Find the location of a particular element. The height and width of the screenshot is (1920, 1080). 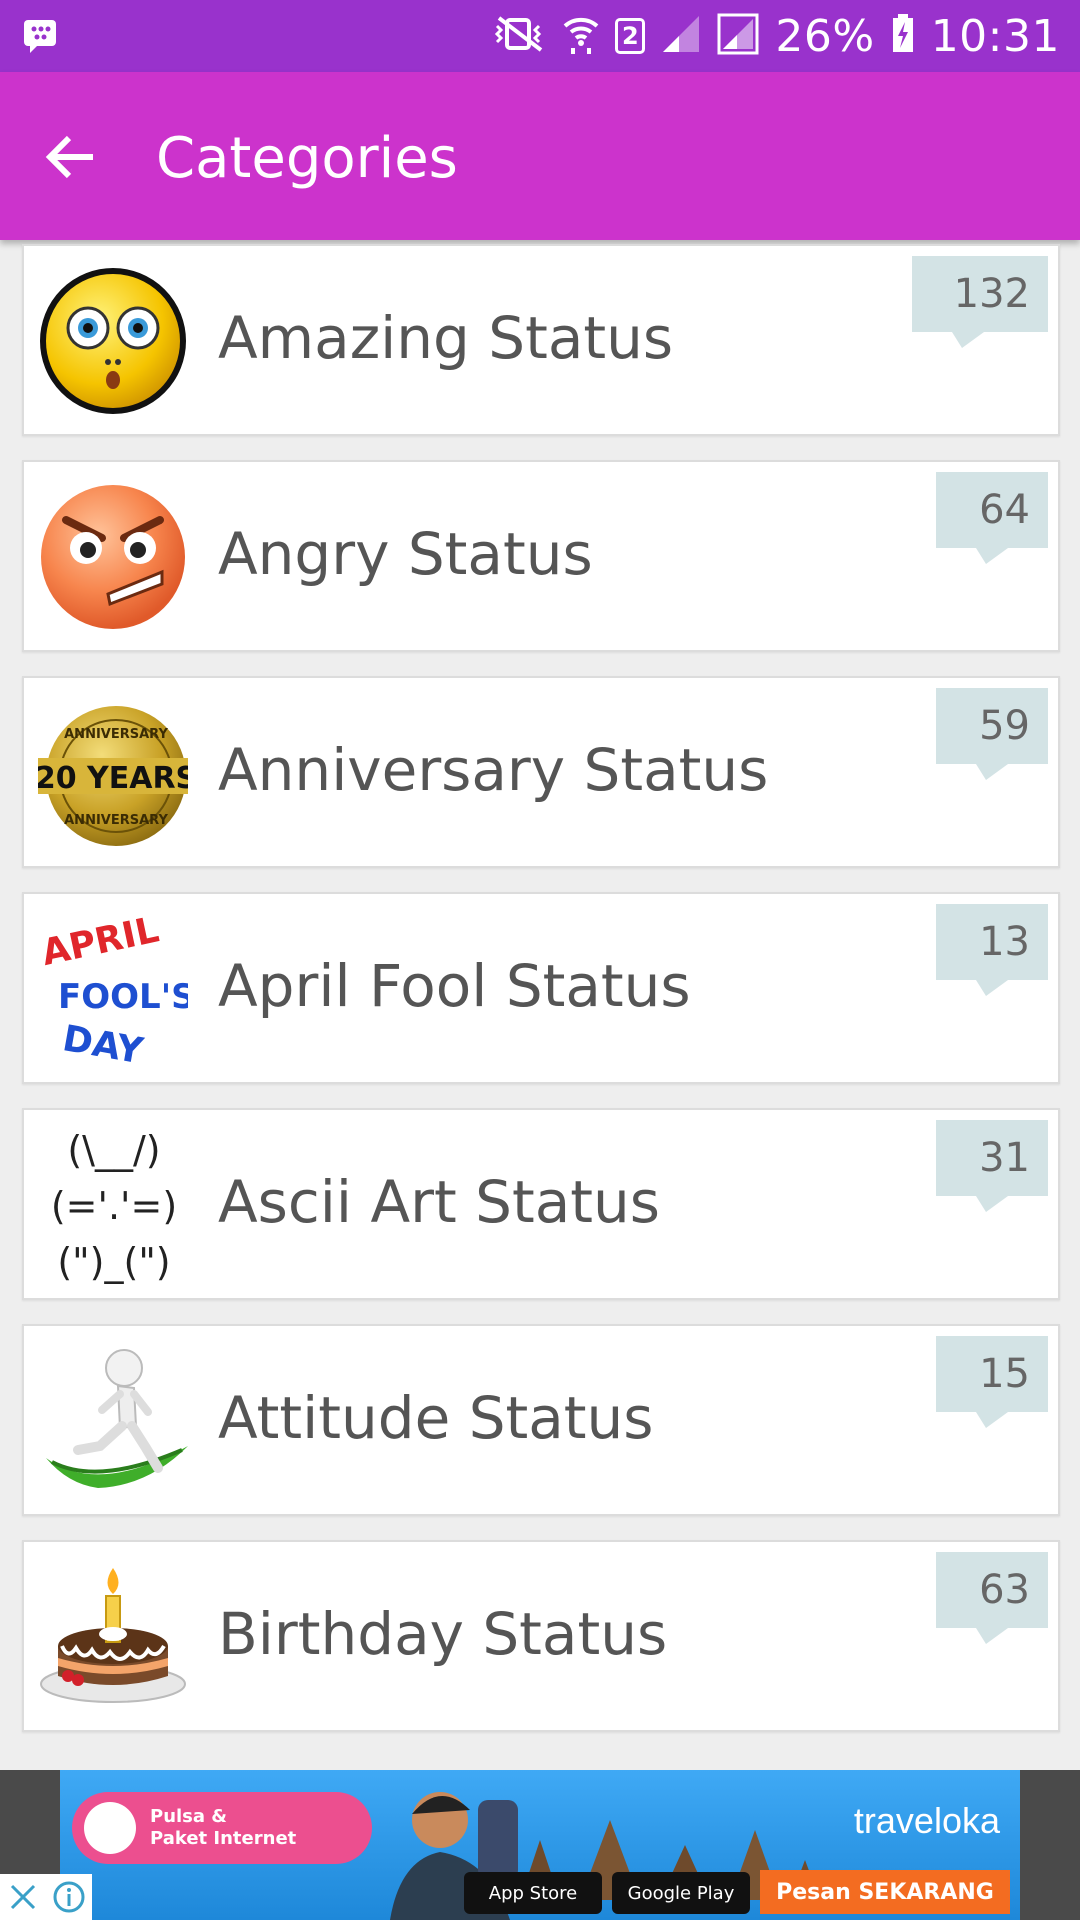

count-badge: 15 is located at coordinates (992, 1382).